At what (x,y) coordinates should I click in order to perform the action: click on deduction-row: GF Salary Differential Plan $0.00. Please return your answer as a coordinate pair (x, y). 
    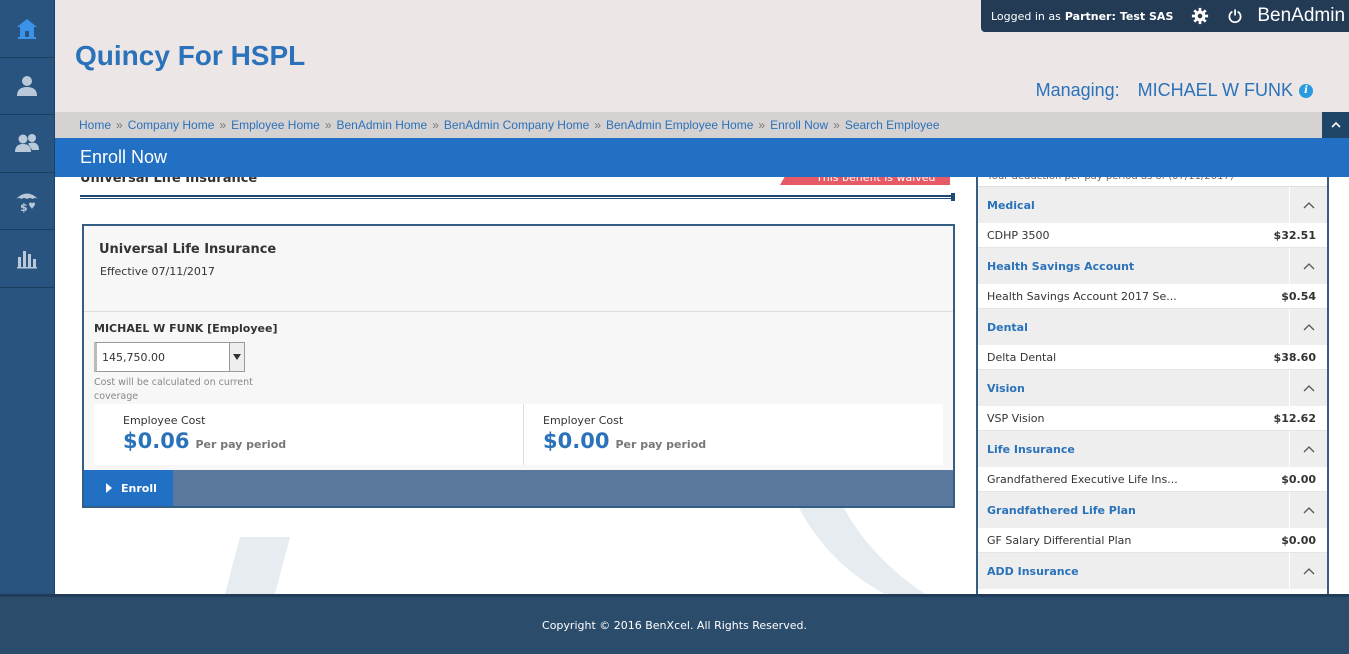
    Looking at the image, I should click on (1152, 540).